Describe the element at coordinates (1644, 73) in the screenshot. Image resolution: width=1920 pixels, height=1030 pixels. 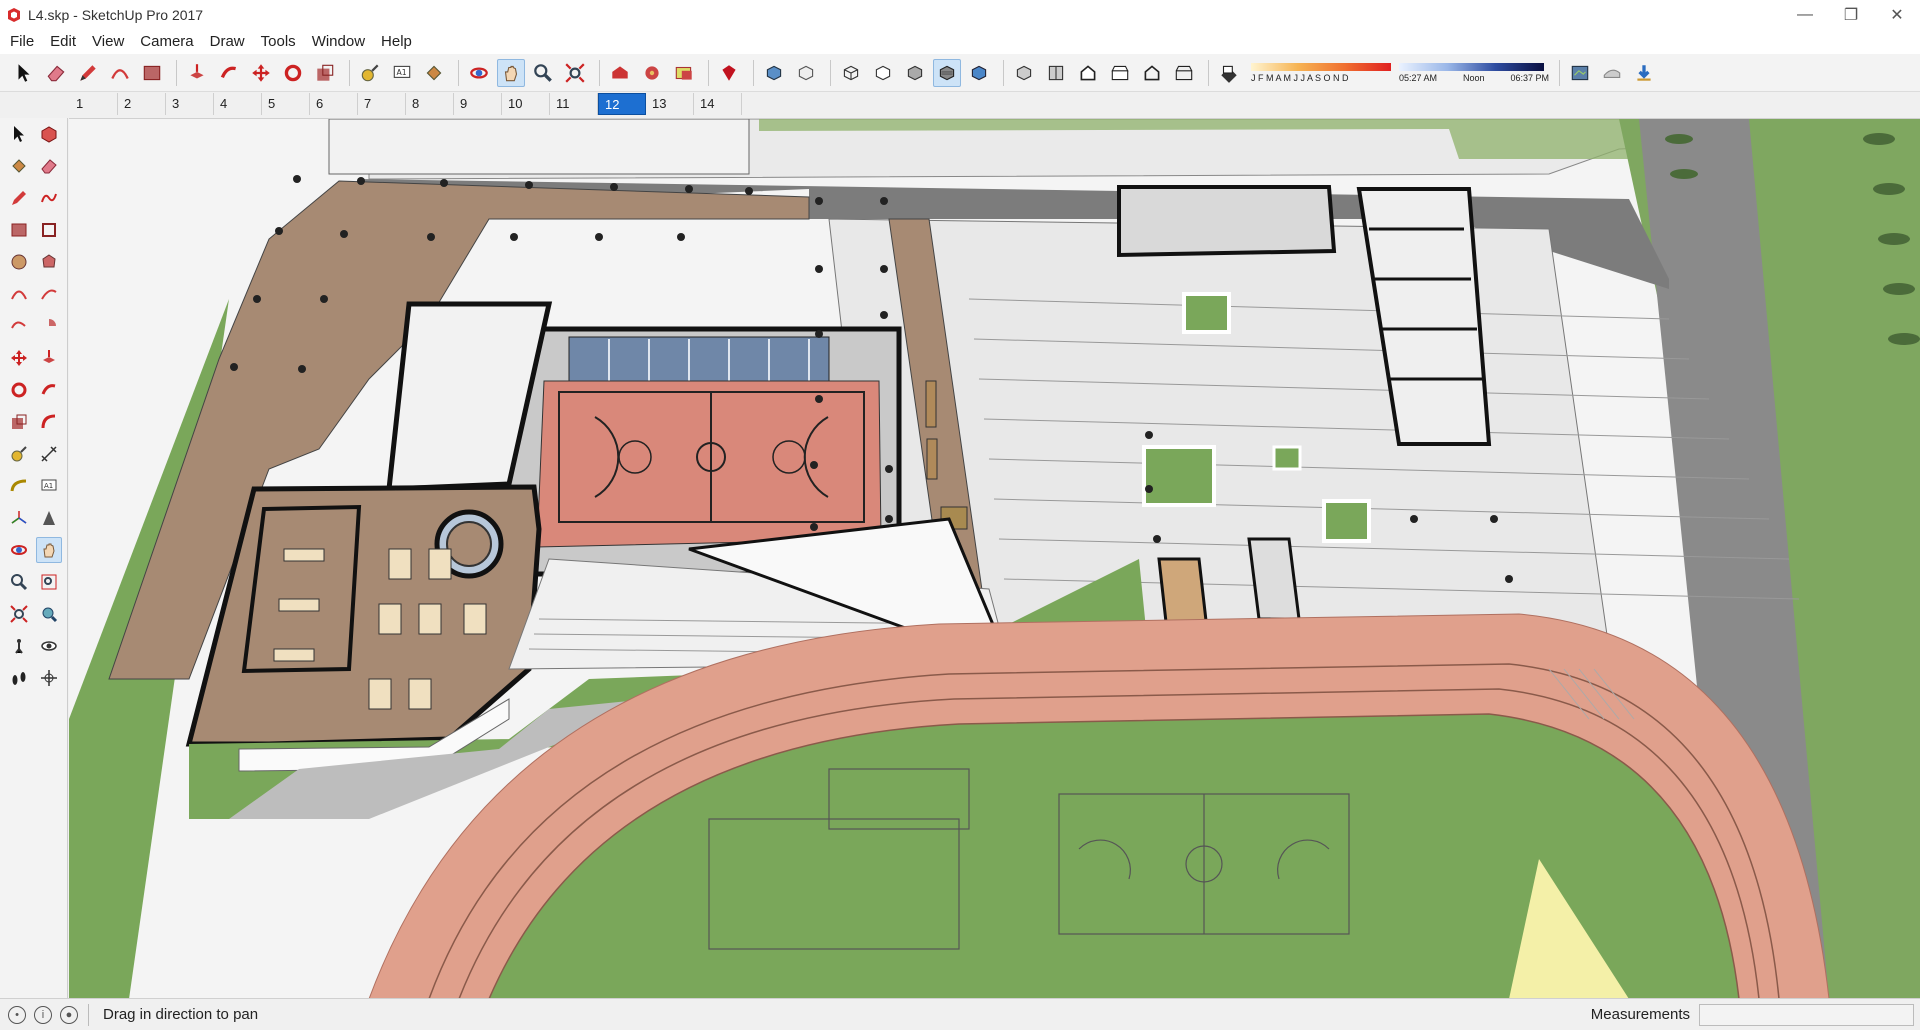
I see `get-models-icon` at that location.